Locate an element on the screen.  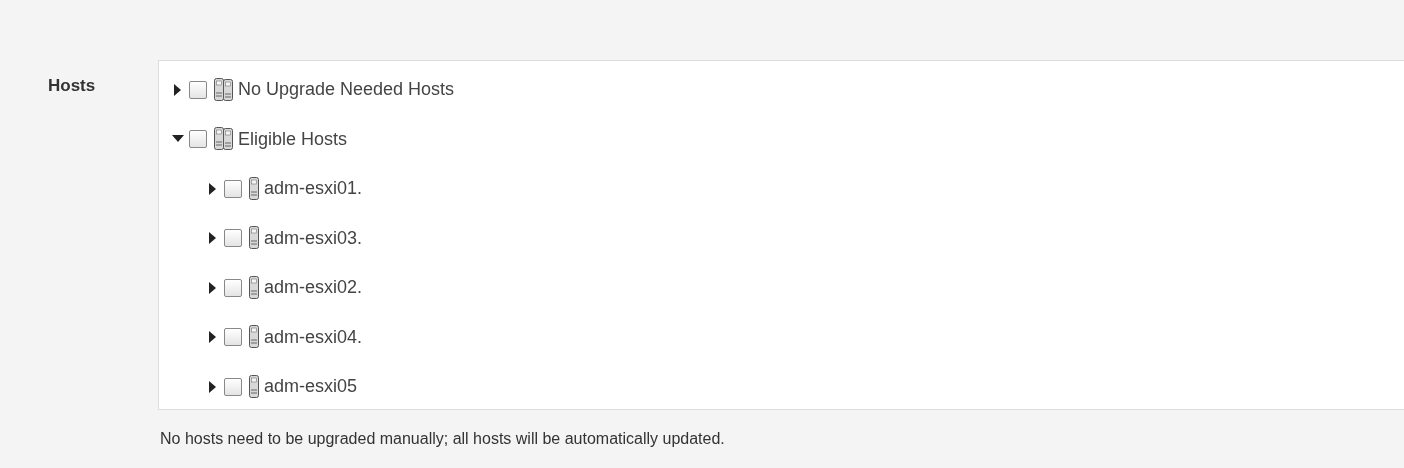
tree-item-label: adm-esxi01. is located at coordinates (313, 189).